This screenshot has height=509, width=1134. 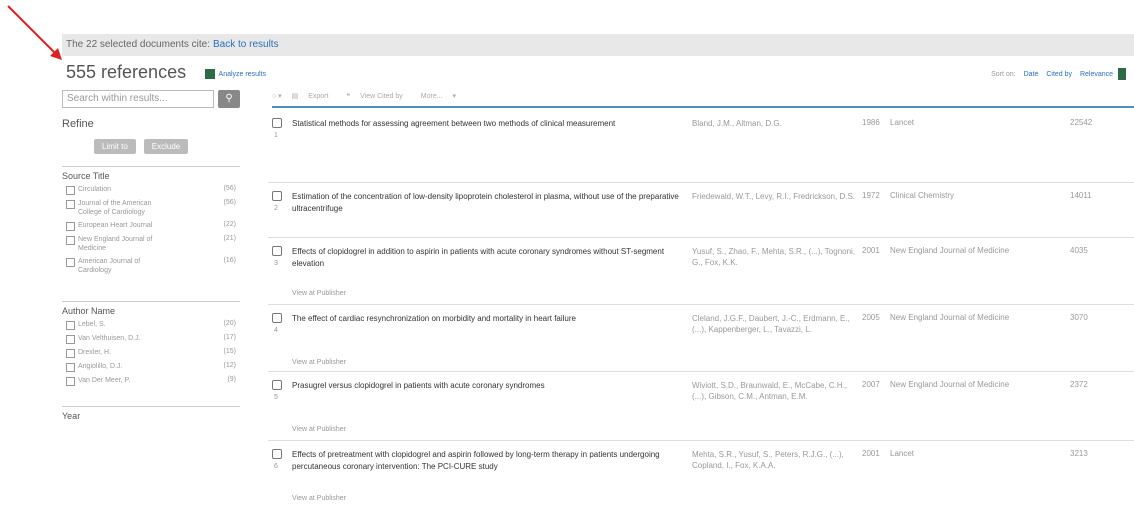 What do you see at coordinates (1079, 317) in the screenshot?
I see `result-cited-by: 3070` at bounding box center [1079, 317].